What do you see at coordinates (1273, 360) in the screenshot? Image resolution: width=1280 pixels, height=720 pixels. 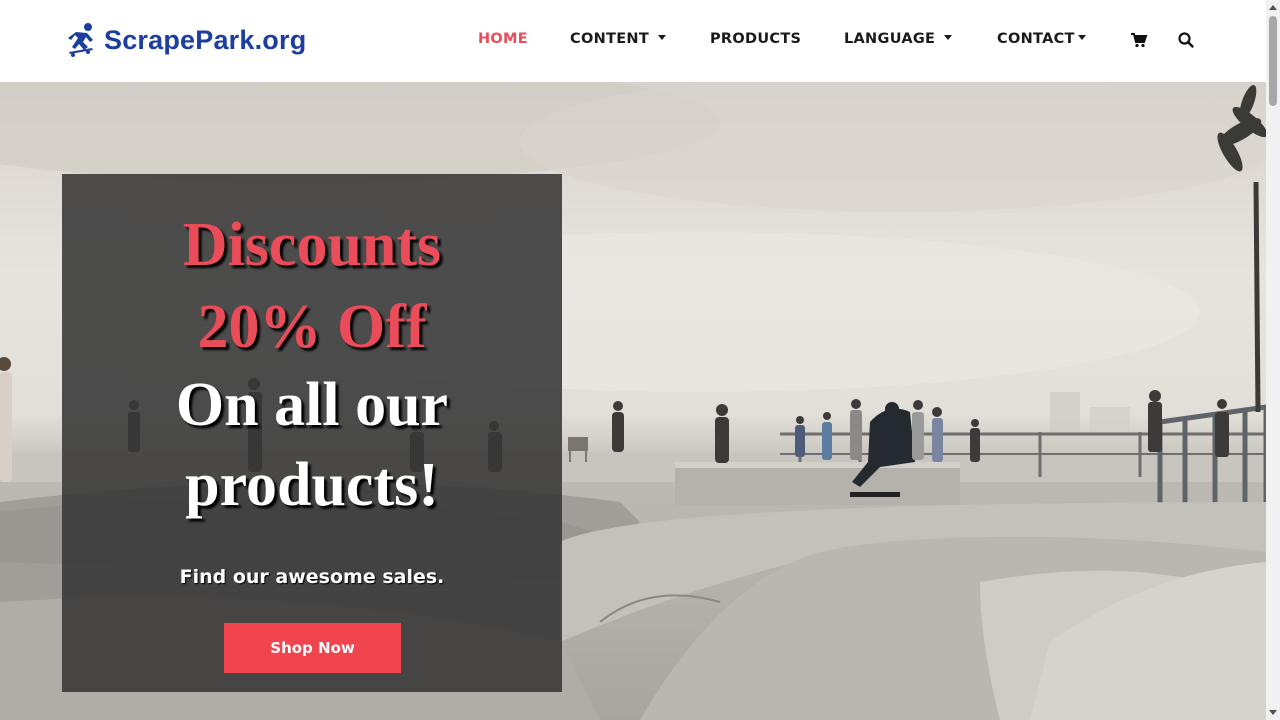 I see `page-scrollbar` at bounding box center [1273, 360].